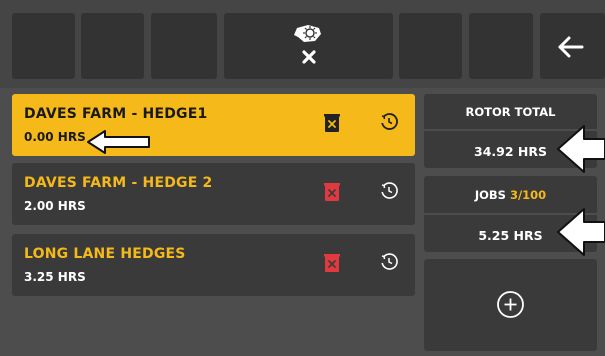 This screenshot has height=356, width=605. Describe the element at coordinates (213, 265) in the screenshot. I see `job-row: LONG LANE HEDGES 3.25 HRS` at that location.